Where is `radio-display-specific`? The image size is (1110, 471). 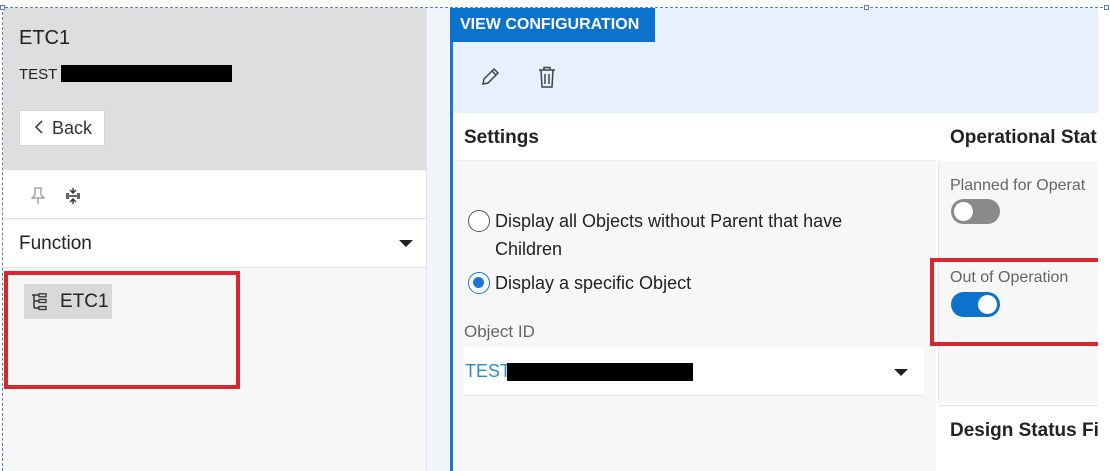 radio-display-specific is located at coordinates (479, 283).